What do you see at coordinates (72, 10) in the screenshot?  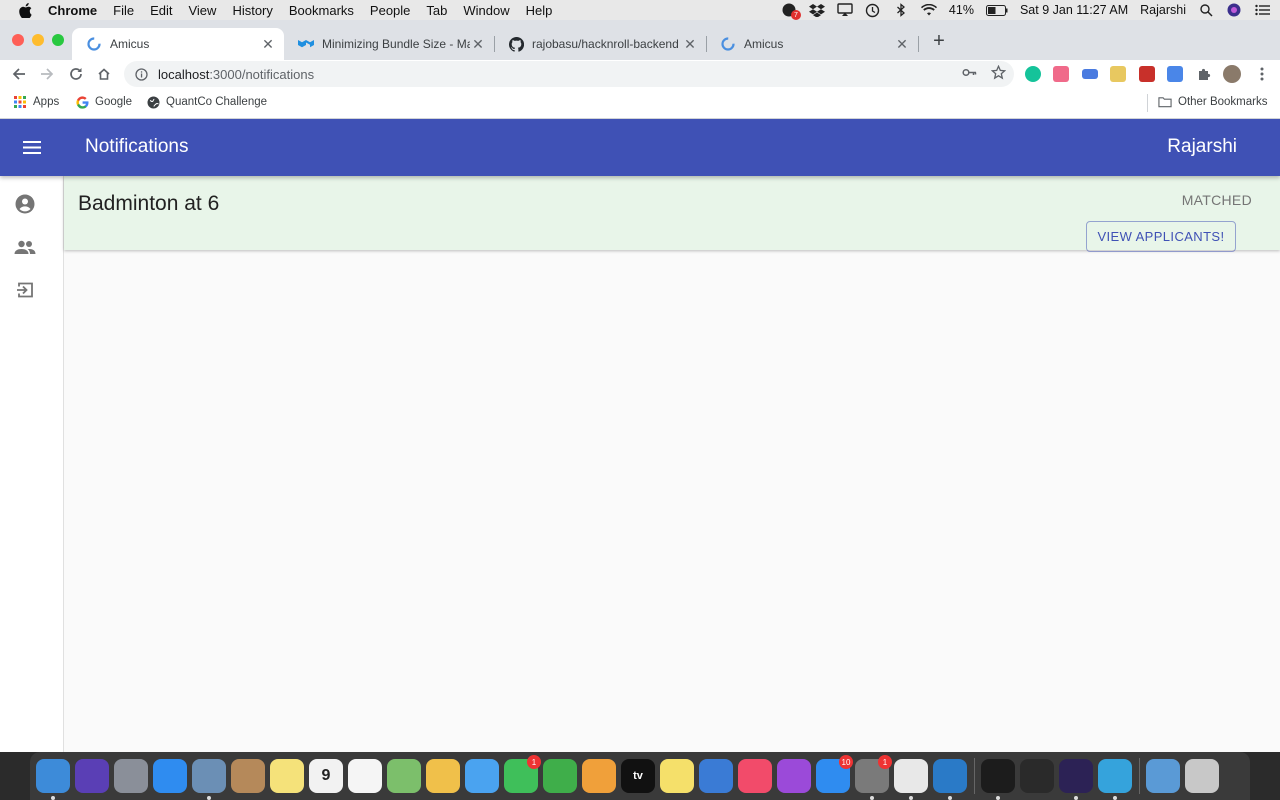 I see `menu-app-name: Chrome` at bounding box center [72, 10].